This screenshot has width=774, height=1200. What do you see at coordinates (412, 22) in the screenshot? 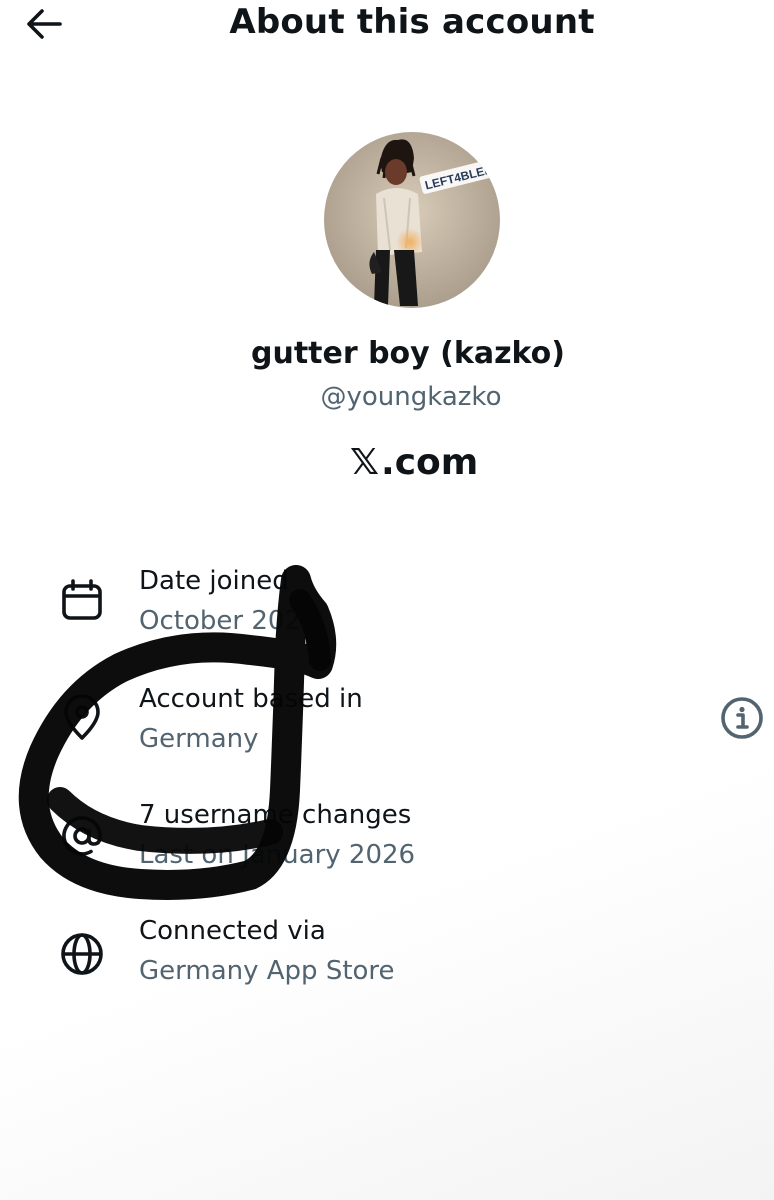
I see `page-title: About this account` at bounding box center [412, 22].